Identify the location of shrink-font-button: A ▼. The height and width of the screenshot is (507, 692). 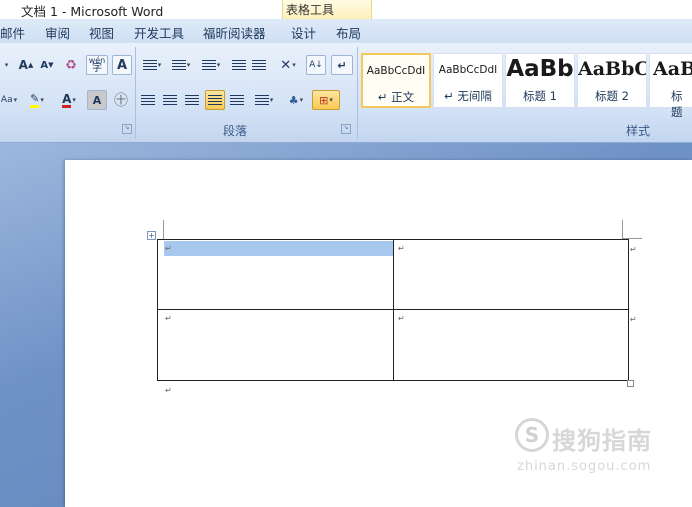
(47, 65).